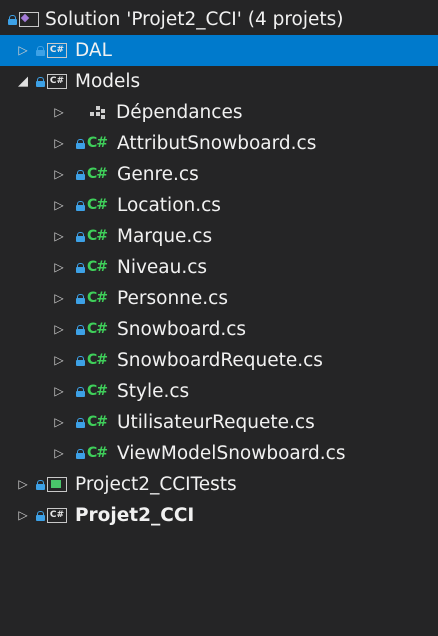 Image resolution: width=438 pixels, height=636 pixels. What do you see at coordinates (93, 50) in the screenshot?
I see `project-label-dal: DAL` at bounding box center [93, 50].